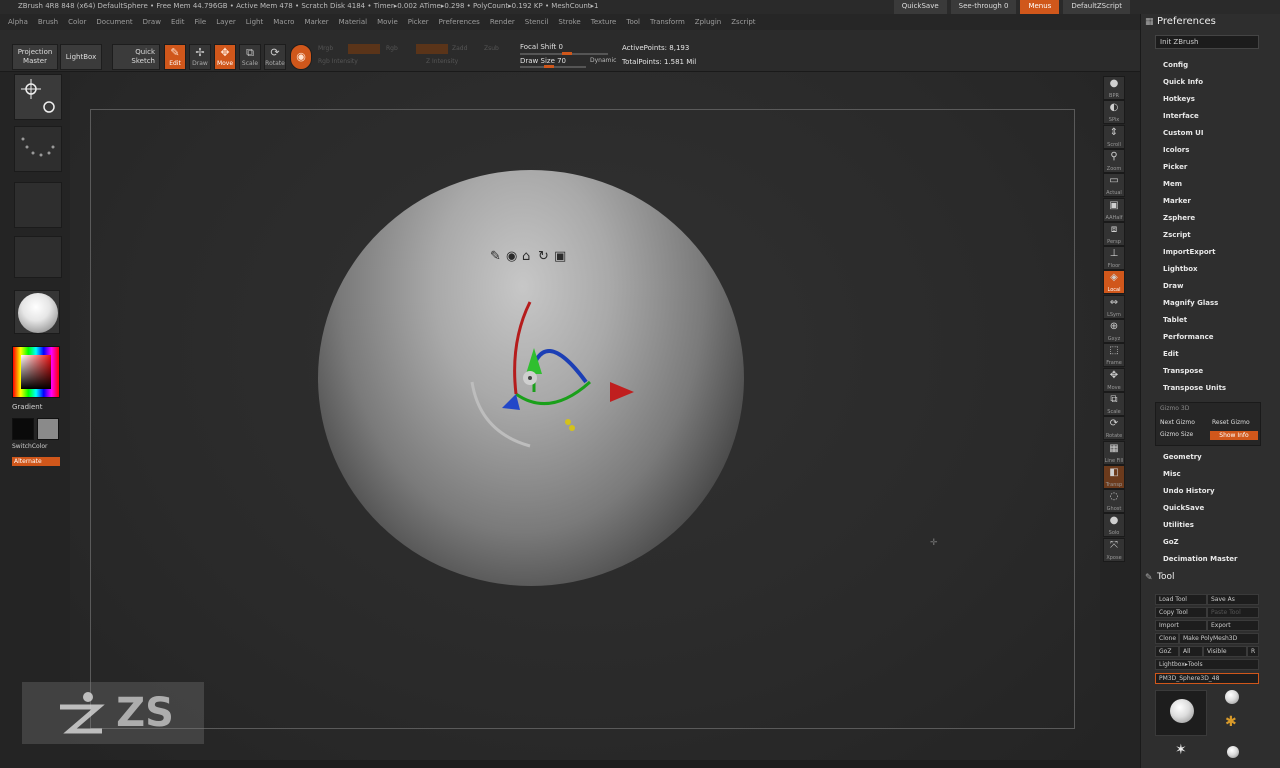 Image resolution: width=1280 pixels, height=768 pixels. What do you see at coordinates (1167, 638) in the screenshot?
I see `clone-button: Clone` at bounding box center [1167, 638].